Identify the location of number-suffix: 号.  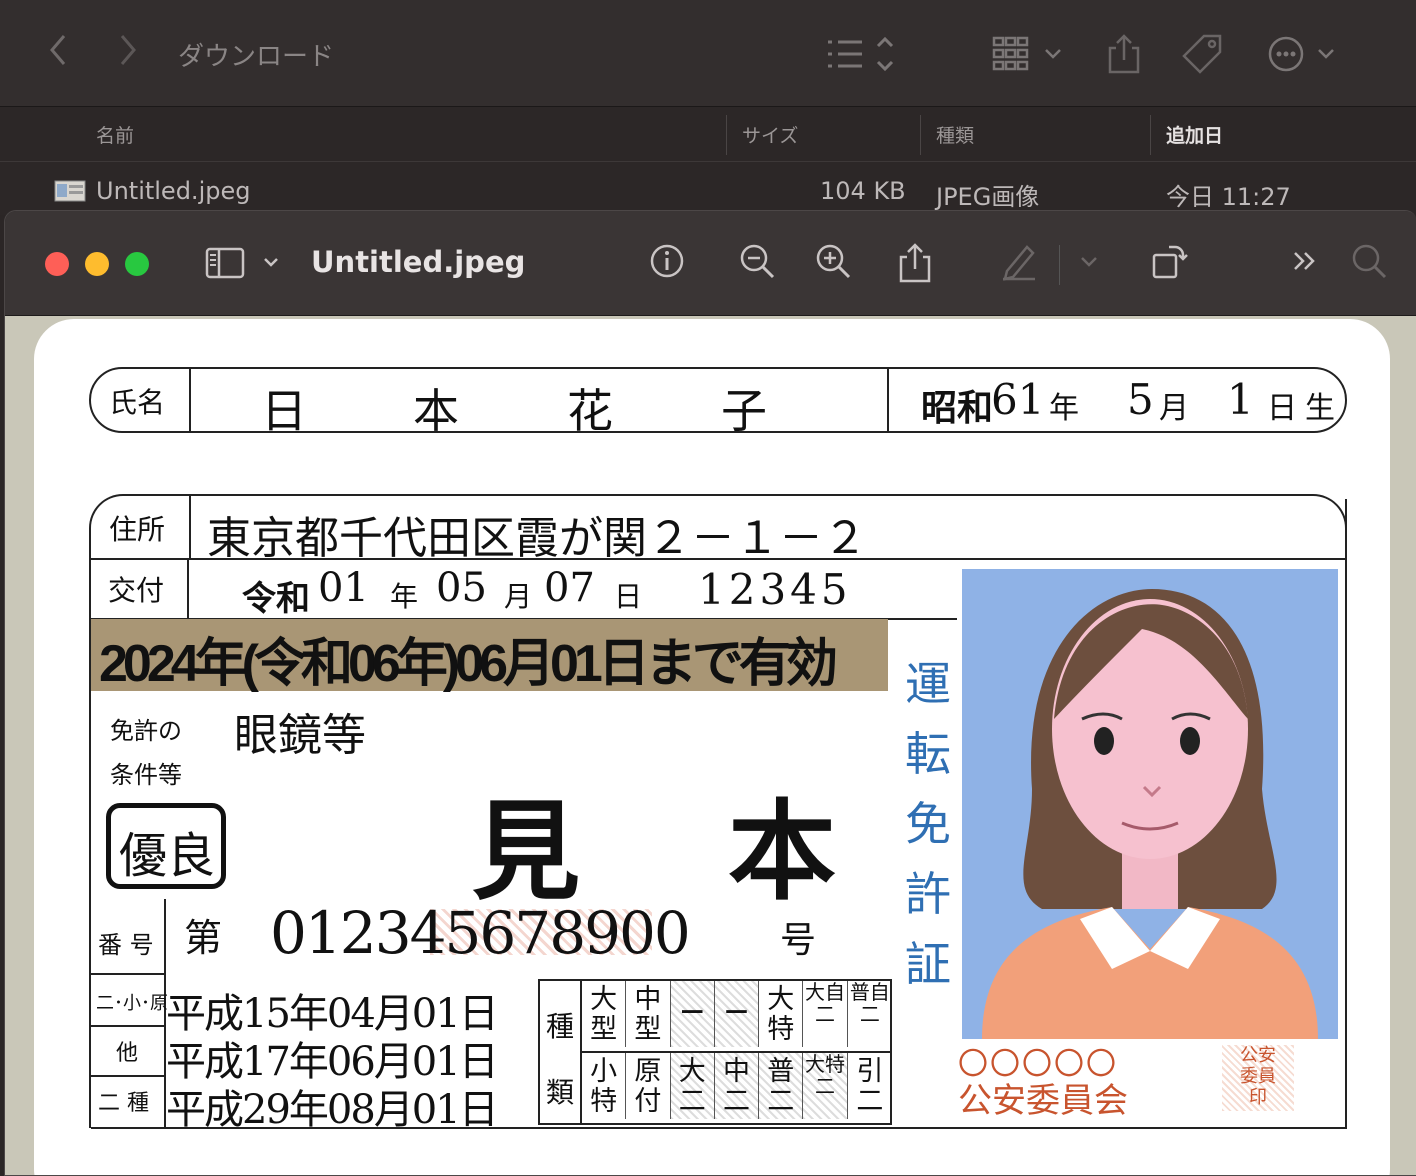
(798, 940).